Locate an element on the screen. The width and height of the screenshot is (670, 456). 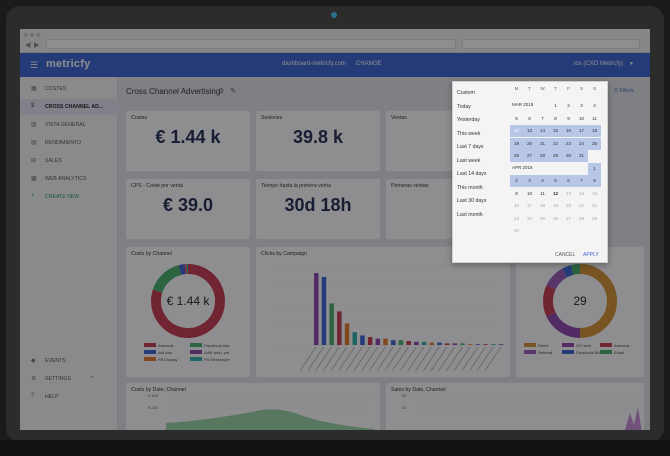
calendar-day: 4 is located at coordinates (542, 181).